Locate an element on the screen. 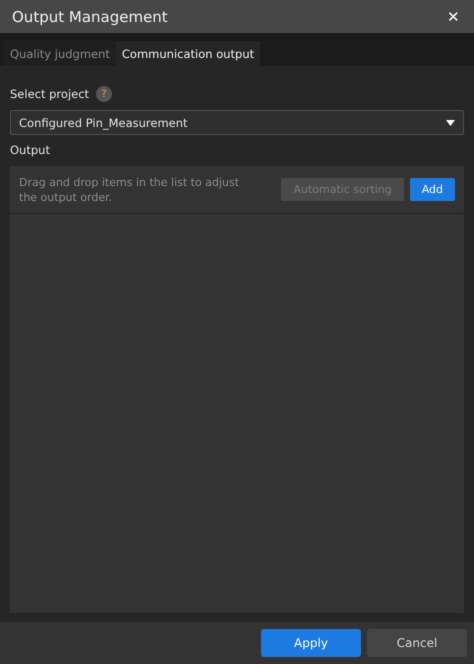 This screenshot has width=474, height=664. hint-text: Drag and drop items in the list to adjust the output order. is located at coordinates (129, 189).